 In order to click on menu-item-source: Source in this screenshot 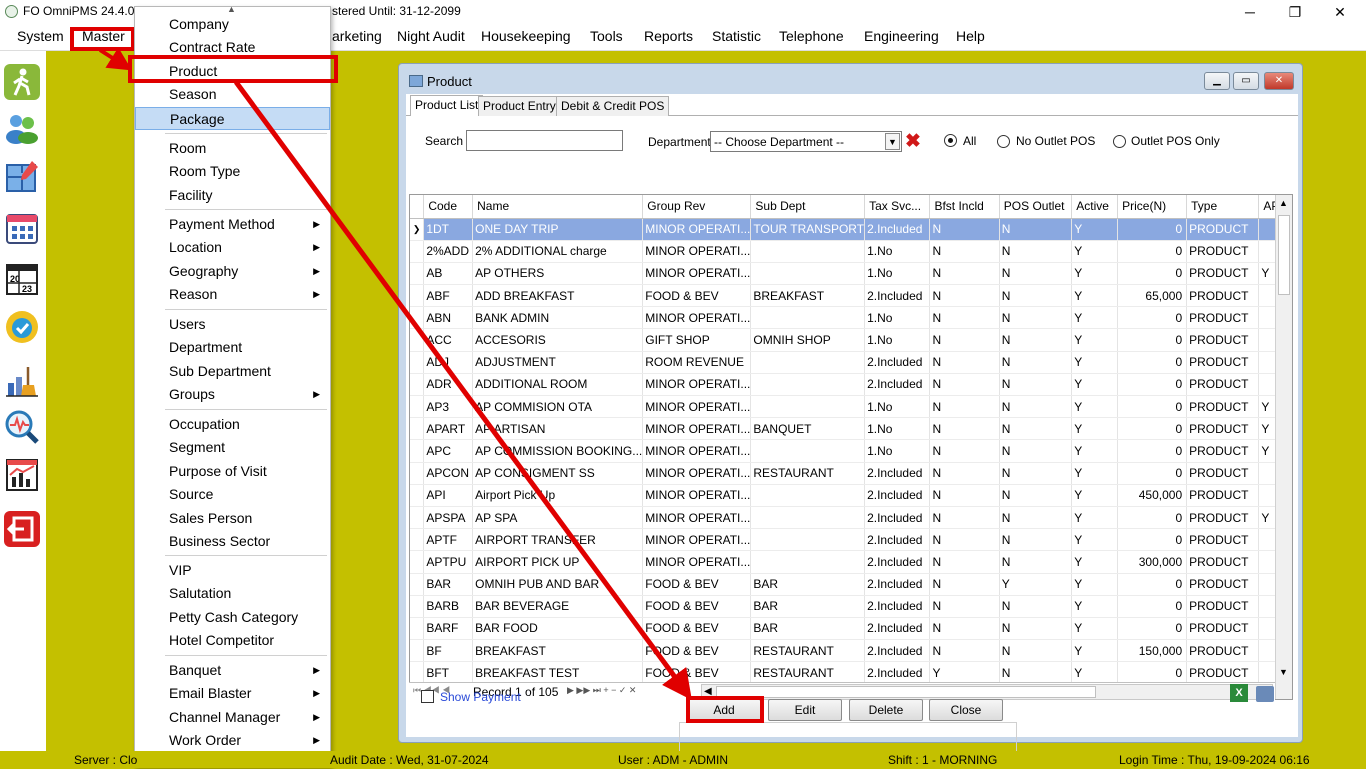, I will do `click(232, 494)`.